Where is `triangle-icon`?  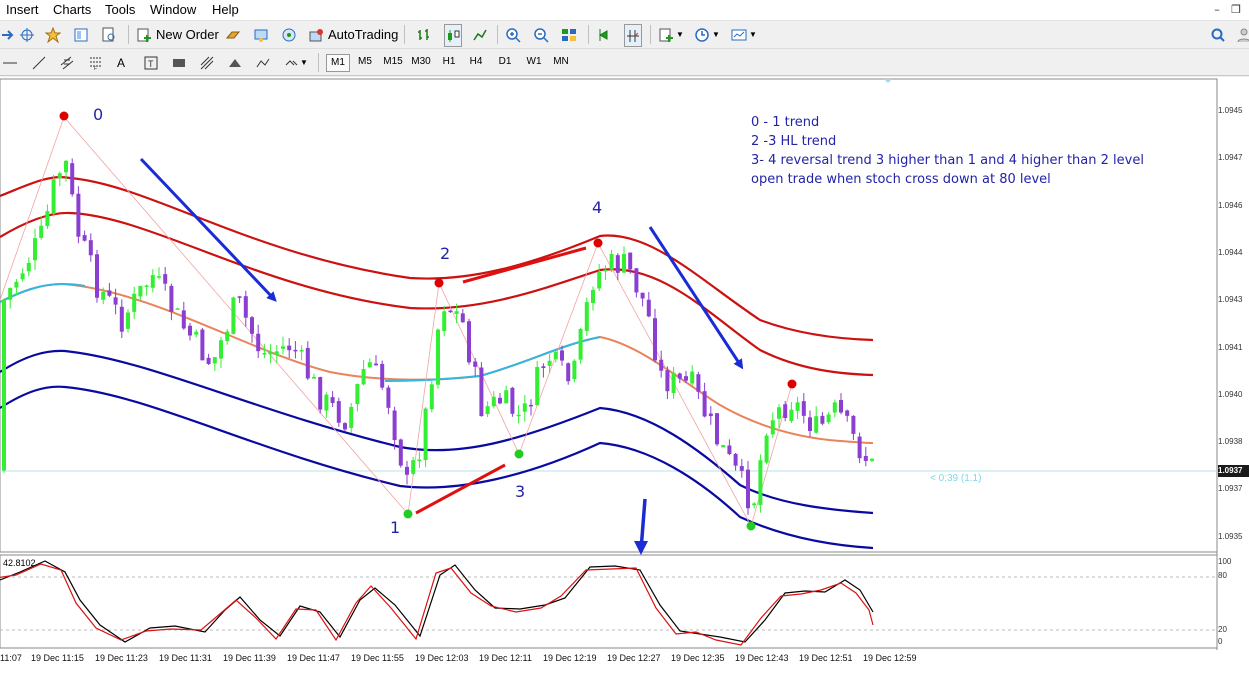 triangle-icon is located at coordinates (235, 62).